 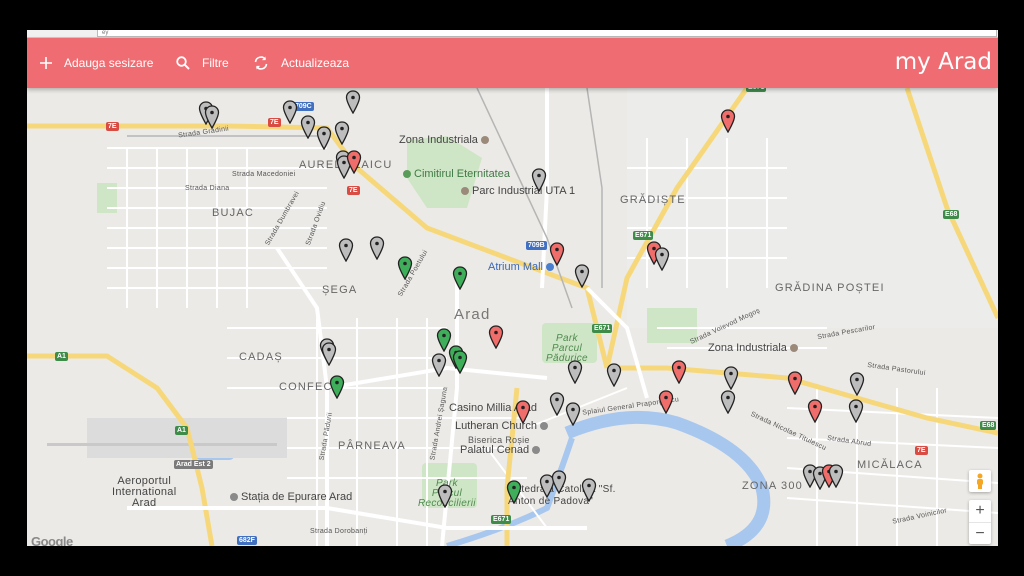 What do you see at coordinates (301, 63) in the screenshot?
I see `refresh-button: Actualizeaza` at bounding box center [301, 63].